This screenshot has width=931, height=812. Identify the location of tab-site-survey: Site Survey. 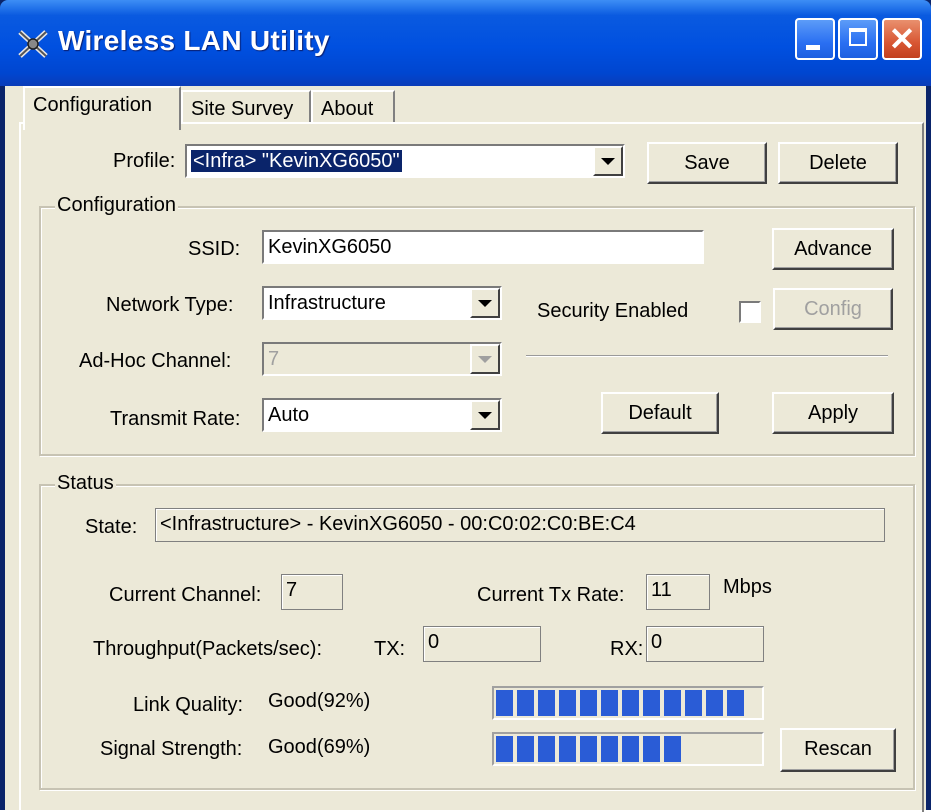
(246, 106).